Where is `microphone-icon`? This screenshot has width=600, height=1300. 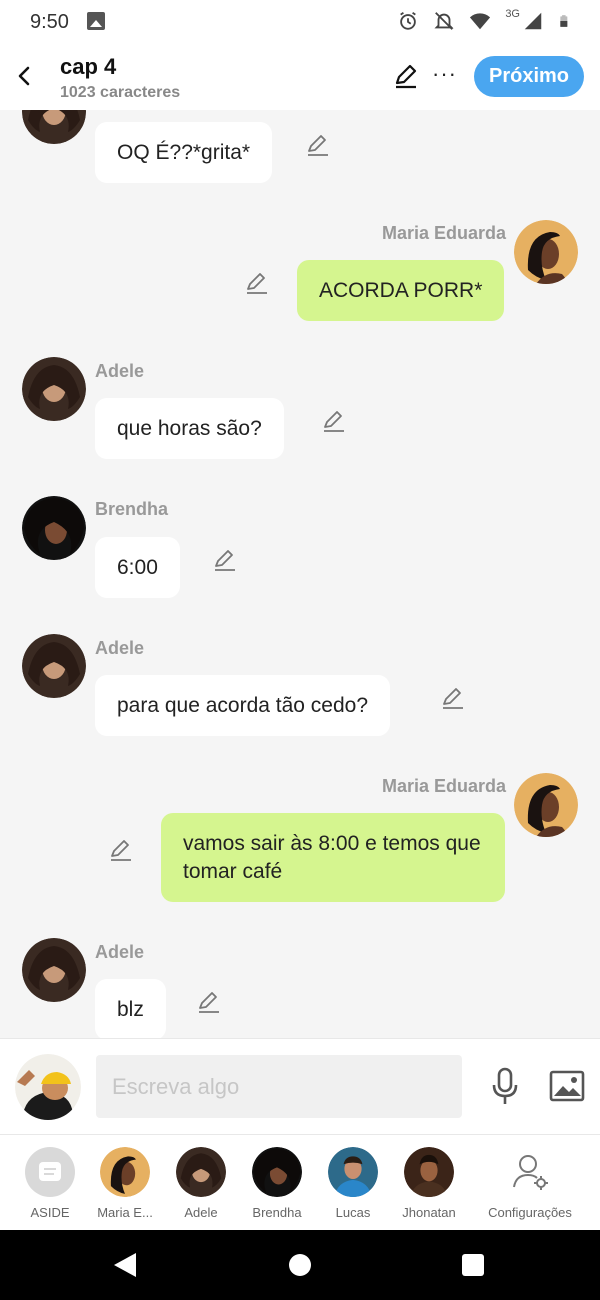 microphone-icon is located at coordinates (505, 1087).